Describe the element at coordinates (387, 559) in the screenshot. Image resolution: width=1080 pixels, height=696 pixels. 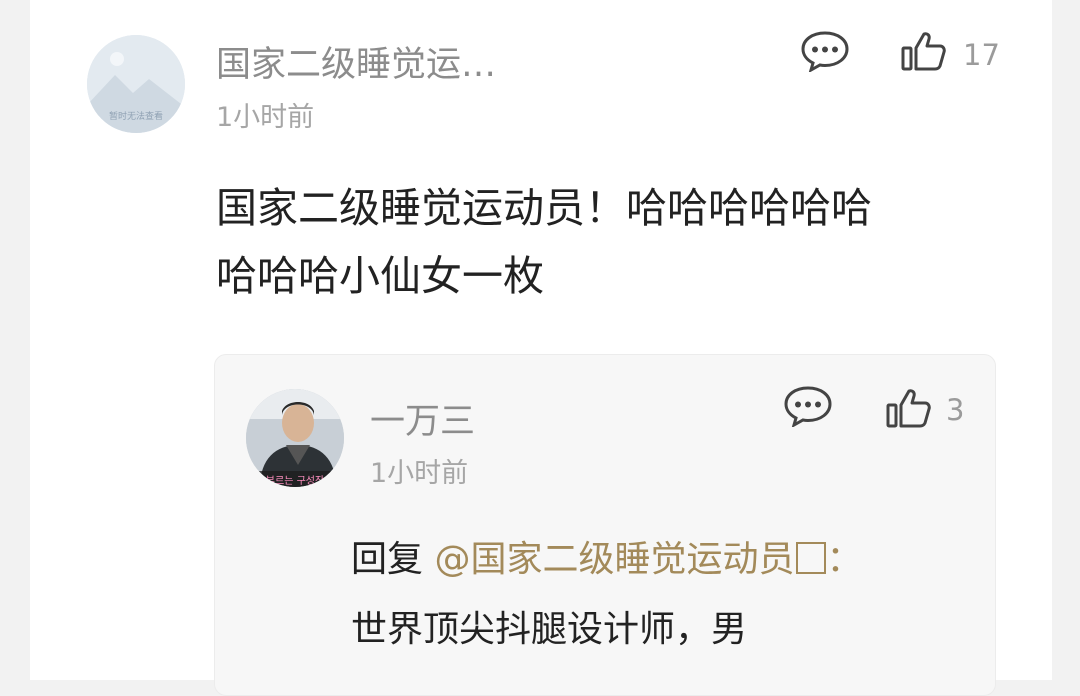
I see `reply-prefix: 回复` at that location.